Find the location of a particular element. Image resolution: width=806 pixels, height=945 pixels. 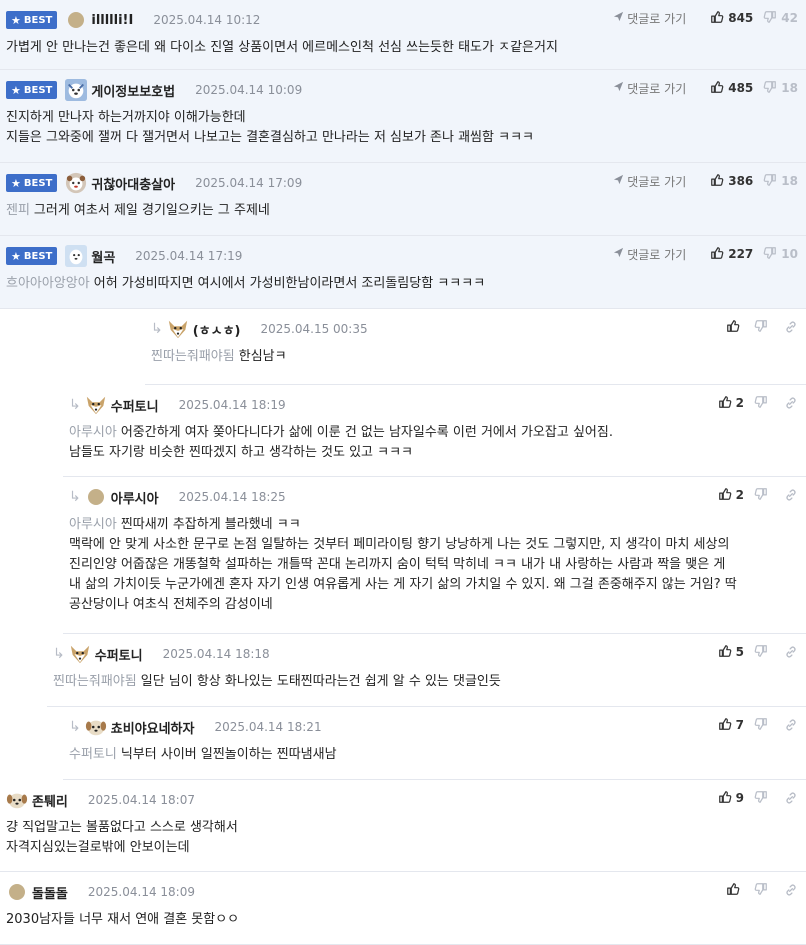

timestamp: 2025.04.15 00:35 is located at coordinates (314, 329).